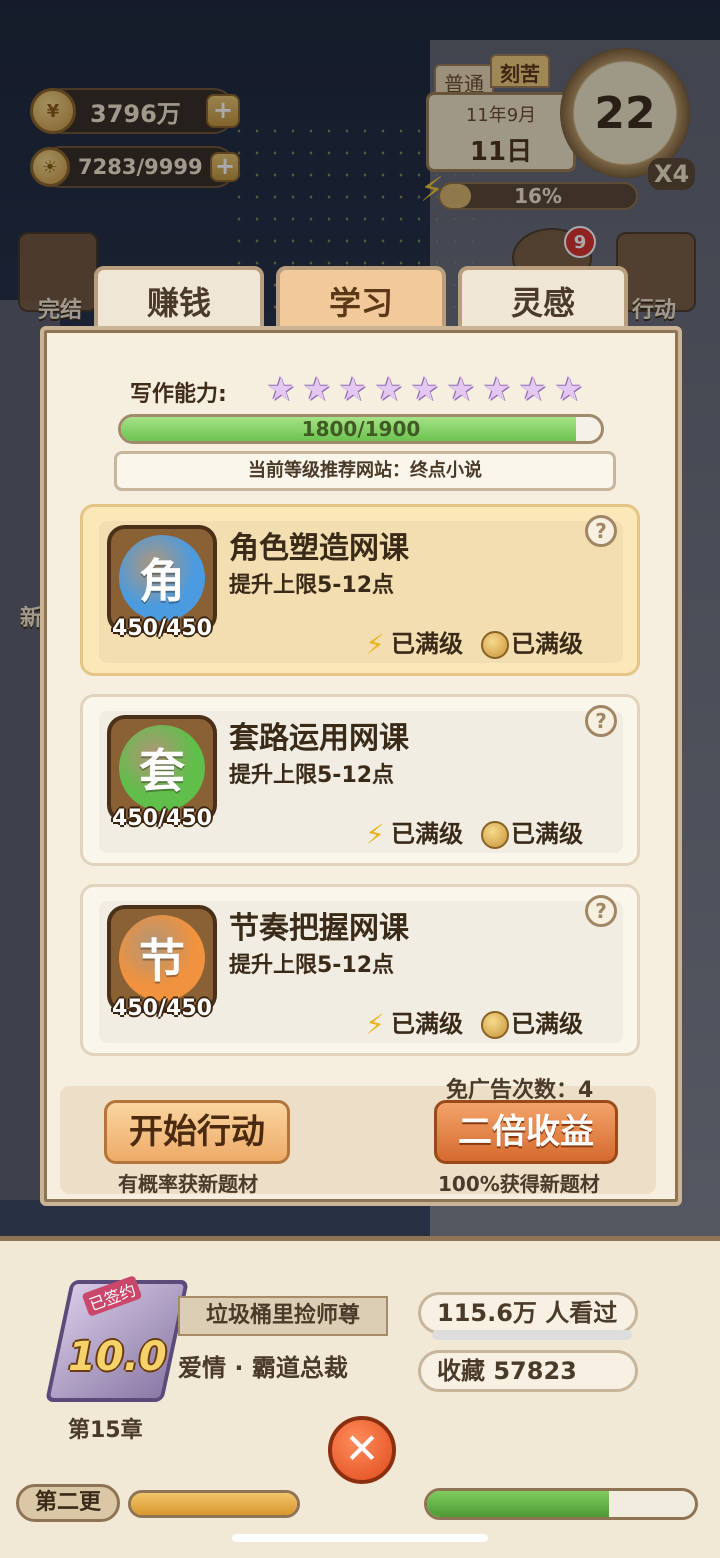 Image resolution: width=720 pixels, height=1558 pixels. What do you see at coordinates (117, 1357) in the screenshot?
I see `book-rating: 10.0` at bounding box center [117, 1357].